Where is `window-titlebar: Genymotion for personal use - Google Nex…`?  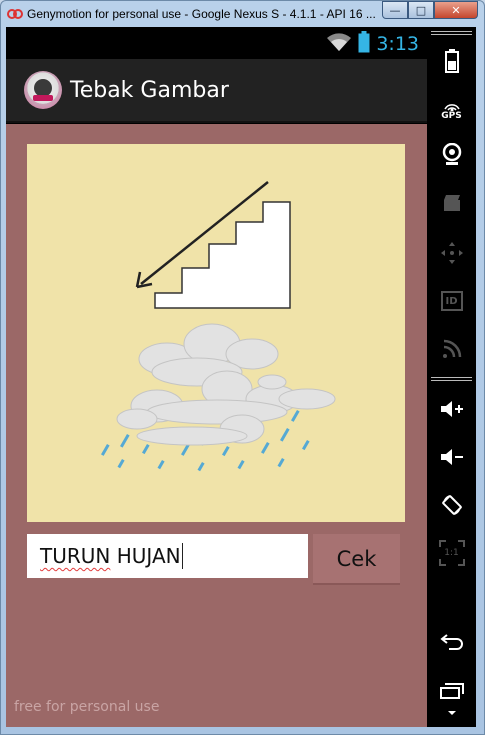
window-titlebar: Genymotion for personal use - Google Nex… is located at coordinates (242, 14).